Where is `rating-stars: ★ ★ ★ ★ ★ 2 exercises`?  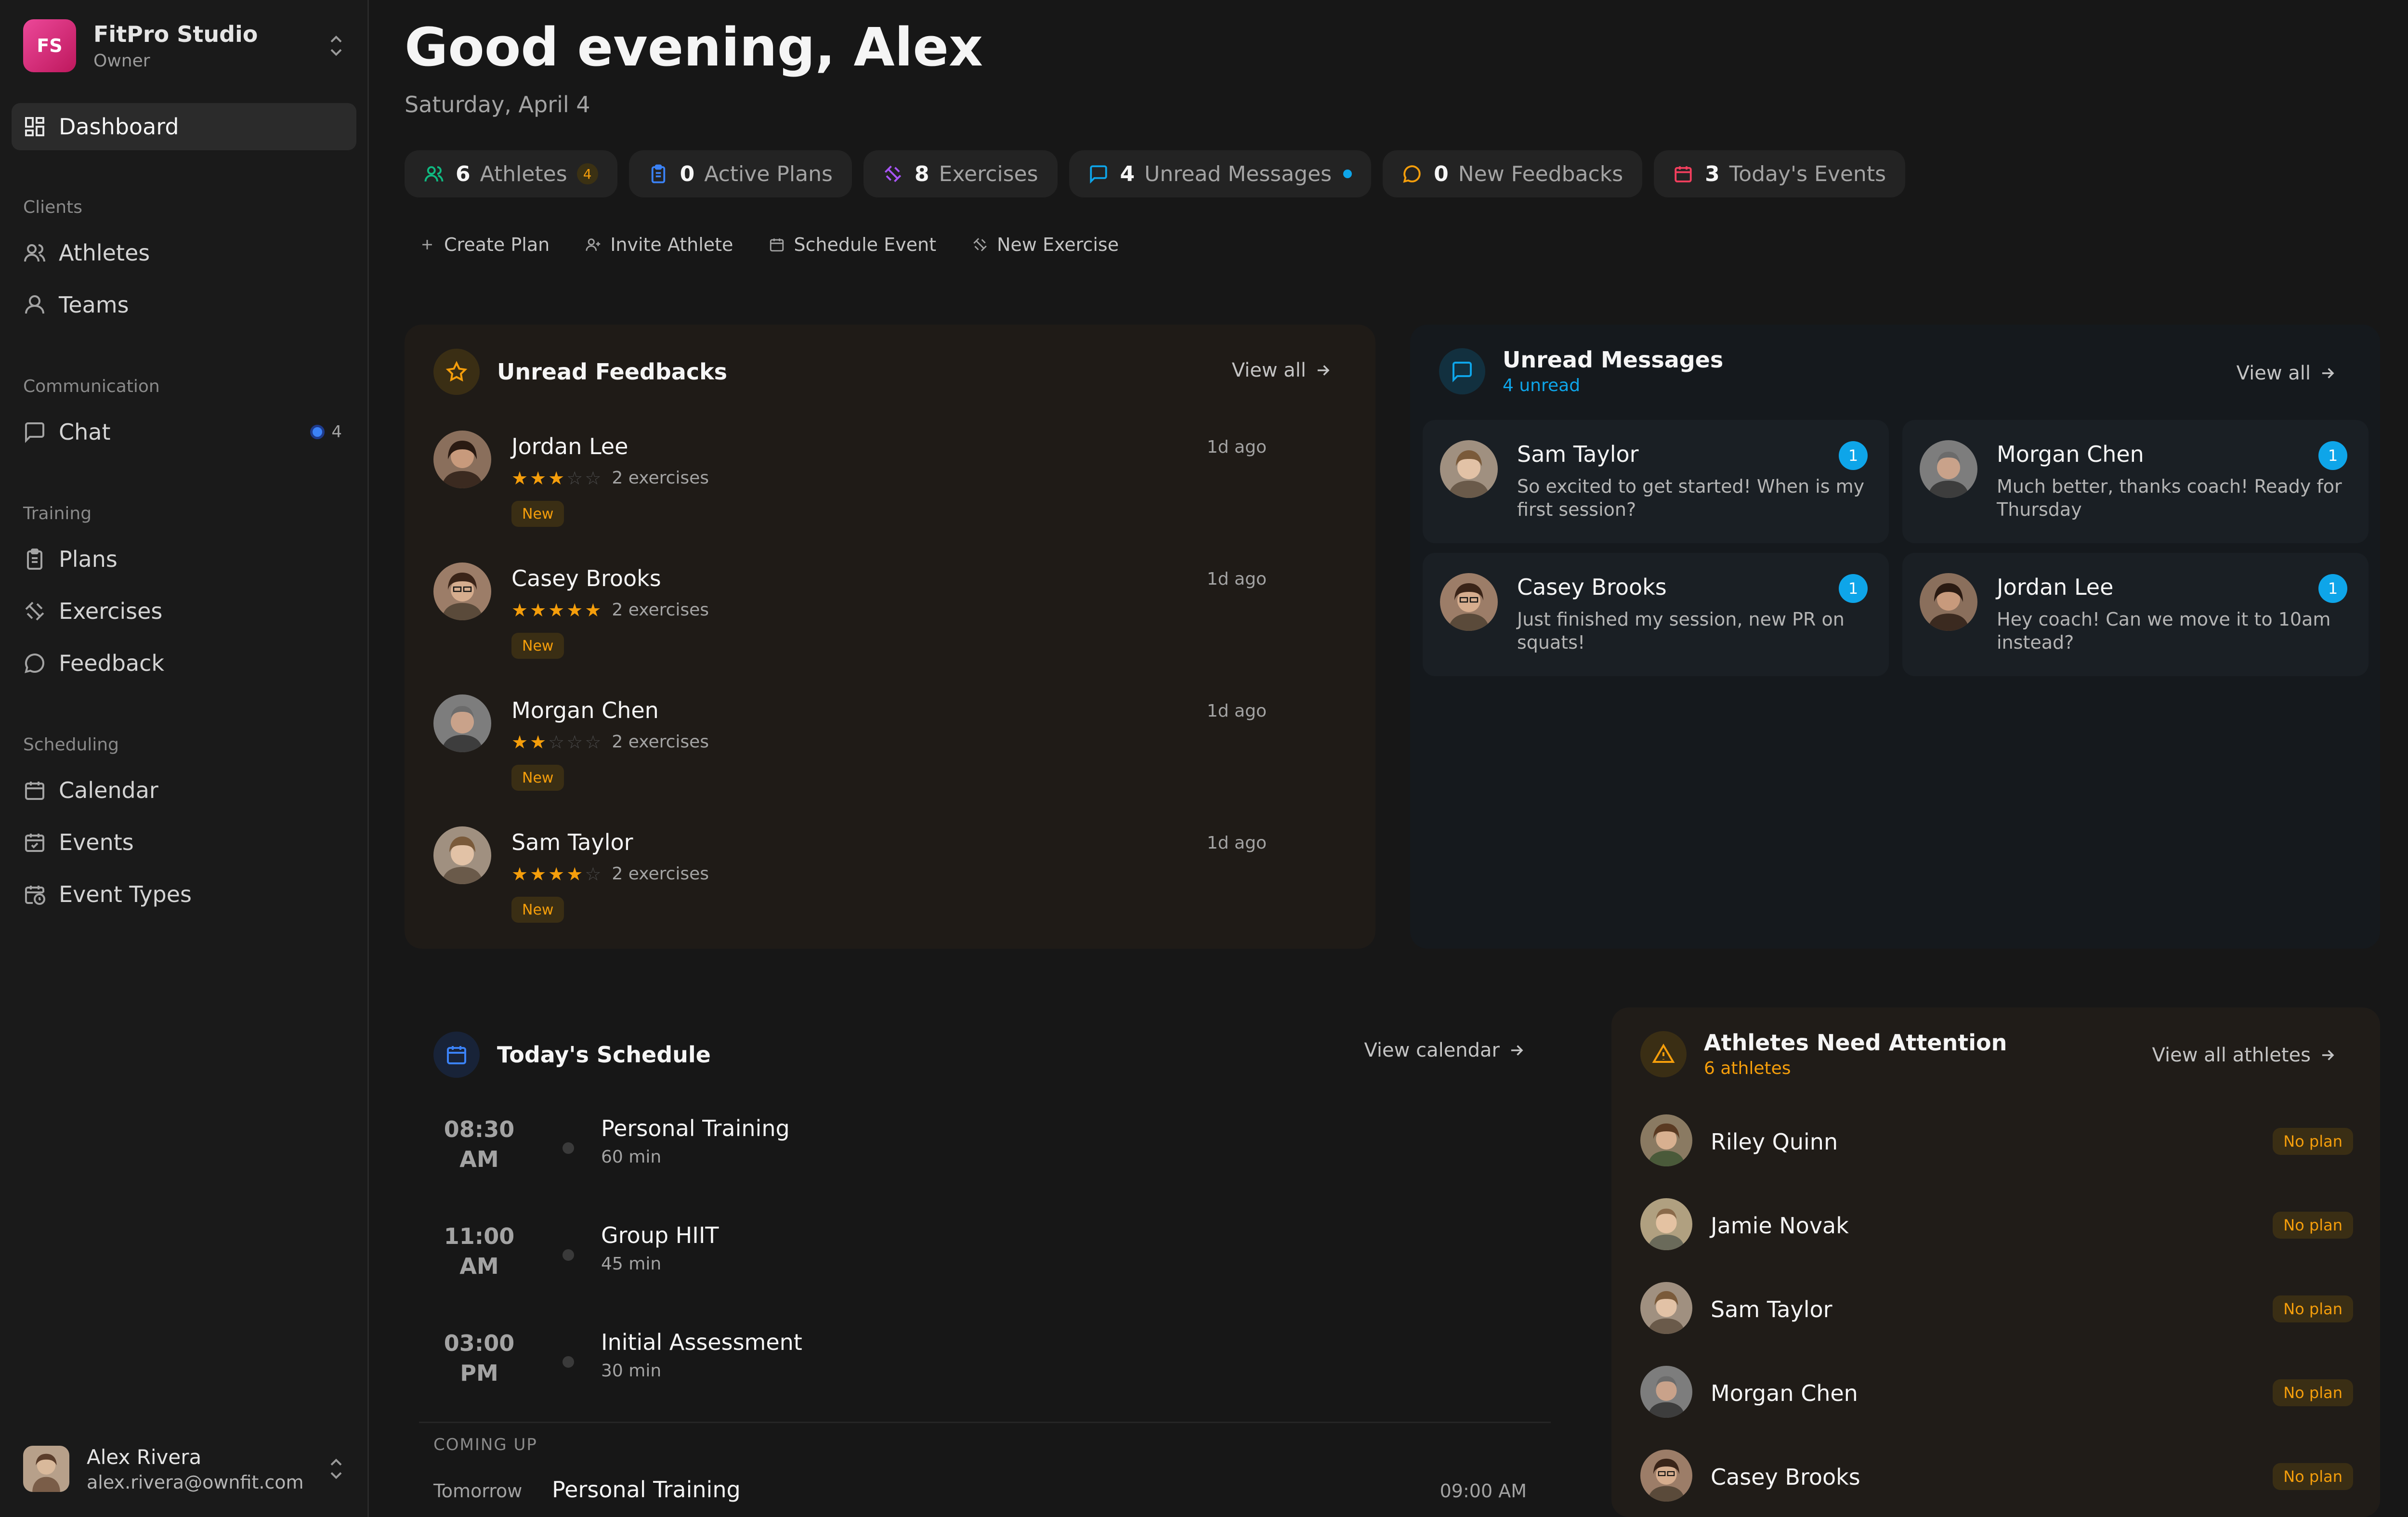 rating-stars: ★ ★ ★ ★ ★ 2 exercises is located at coordinates (610, 610).